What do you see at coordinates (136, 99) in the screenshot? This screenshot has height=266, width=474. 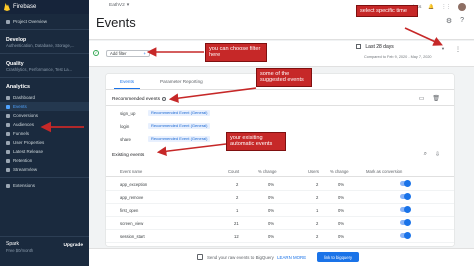 I see `recommended-events-title: Recommended events` at bounding box center [136, 99].